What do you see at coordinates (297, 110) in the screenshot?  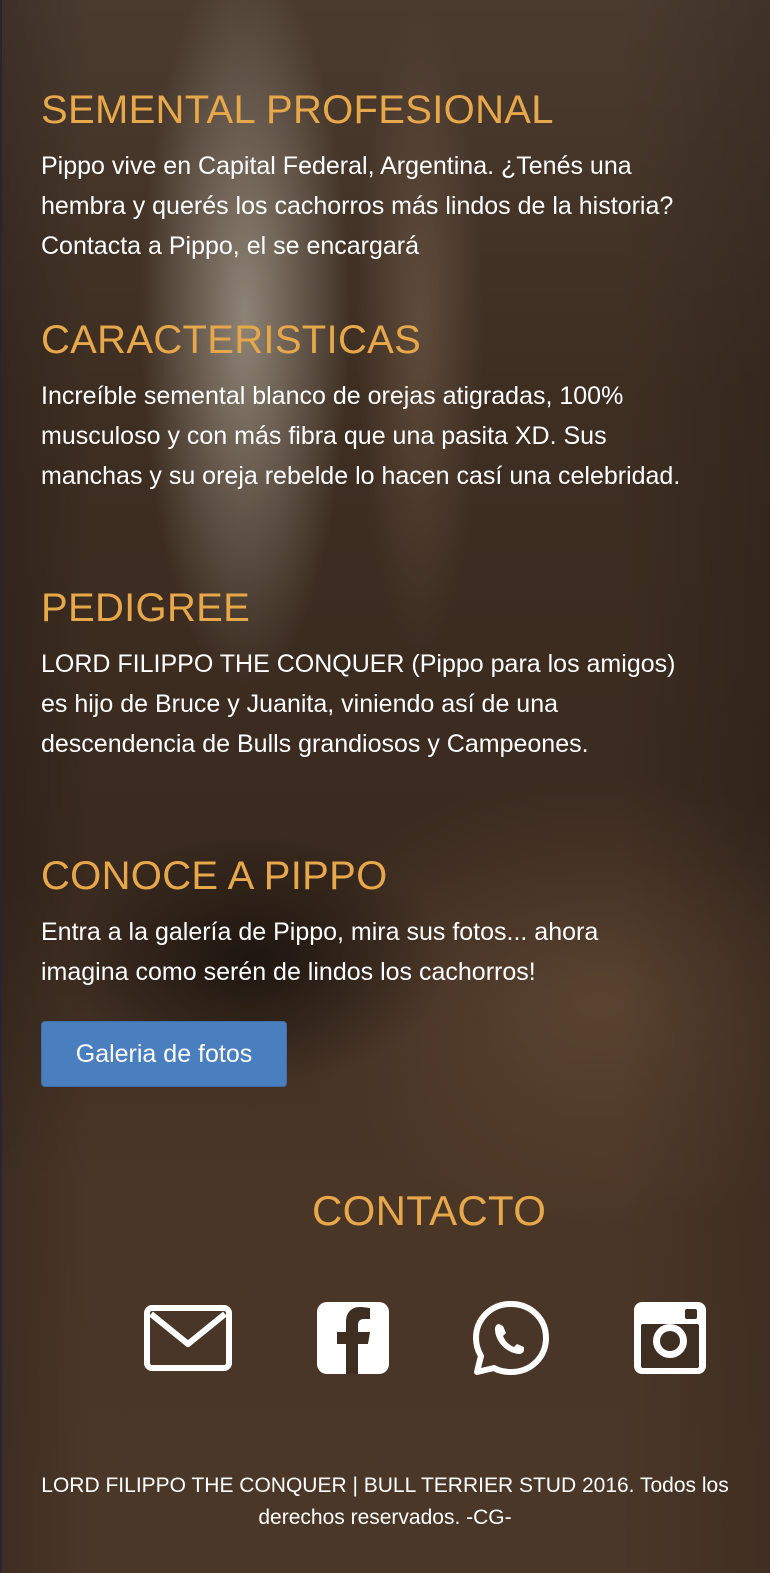 I see `section-title: SEMENTAL PROFESIONAL` at bounding box center [297, 110].